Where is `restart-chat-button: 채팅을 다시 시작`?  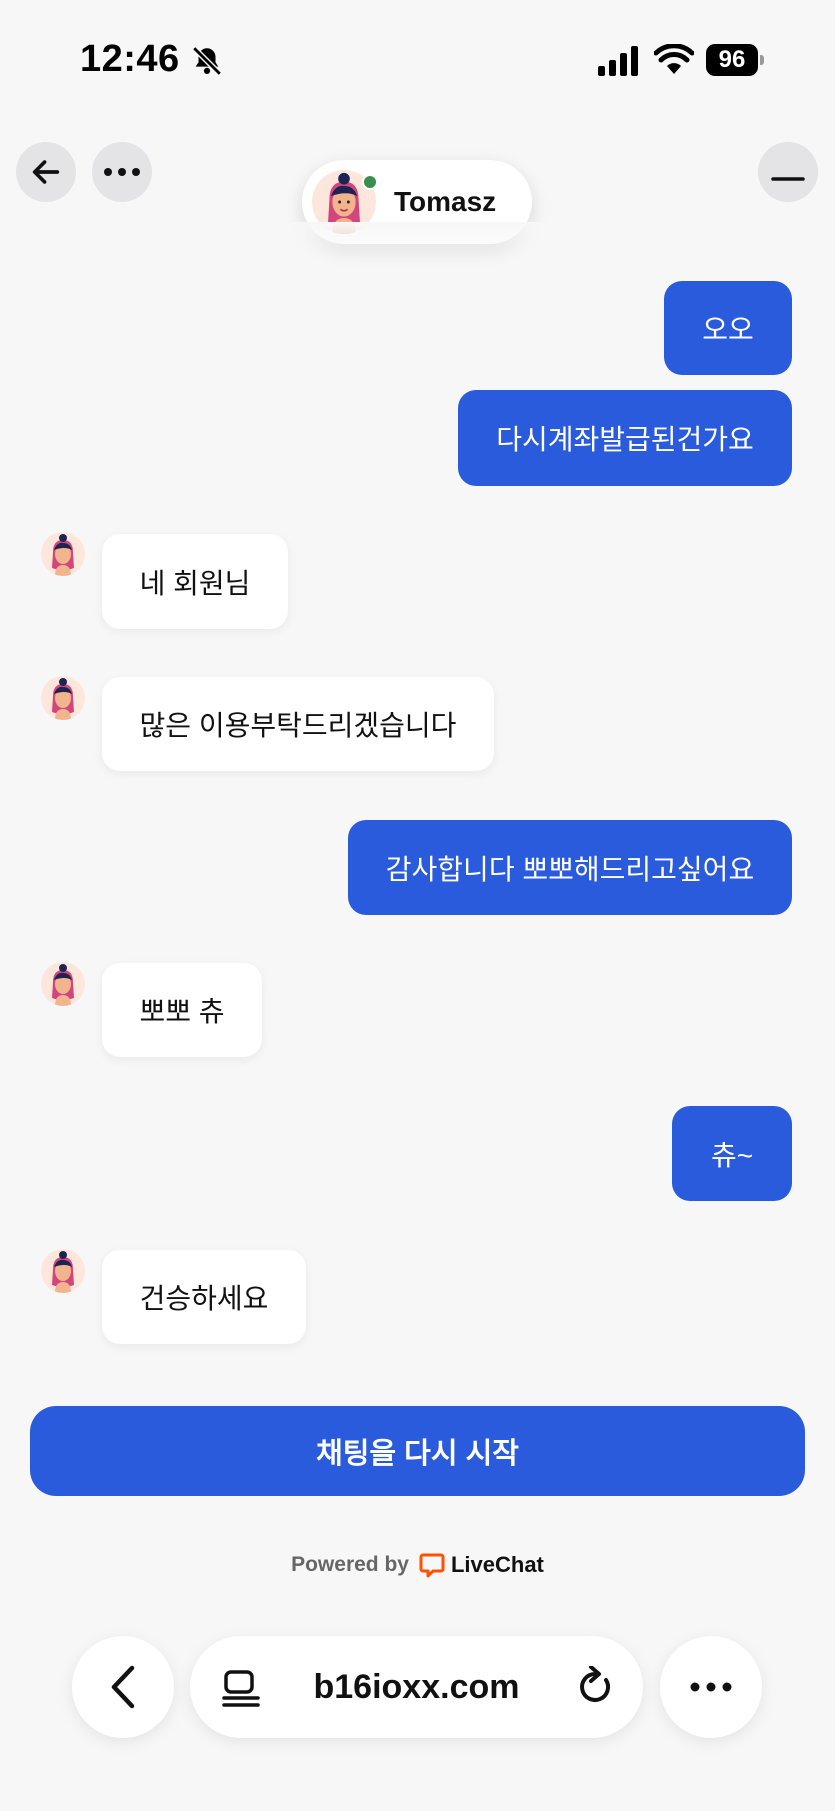 restart-chat-button: 채팅을 다시 시작 is located at coordinates (417, 1451).